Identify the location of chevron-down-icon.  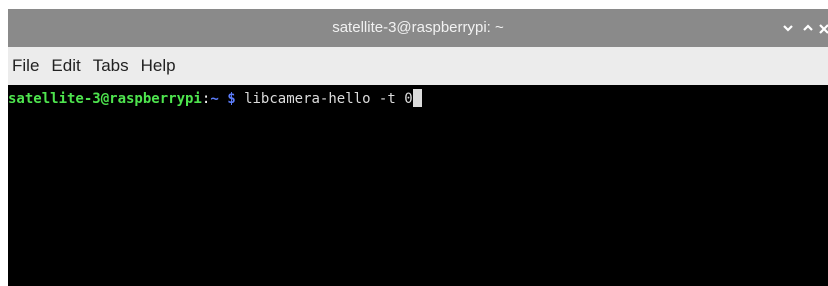
(788, 28).